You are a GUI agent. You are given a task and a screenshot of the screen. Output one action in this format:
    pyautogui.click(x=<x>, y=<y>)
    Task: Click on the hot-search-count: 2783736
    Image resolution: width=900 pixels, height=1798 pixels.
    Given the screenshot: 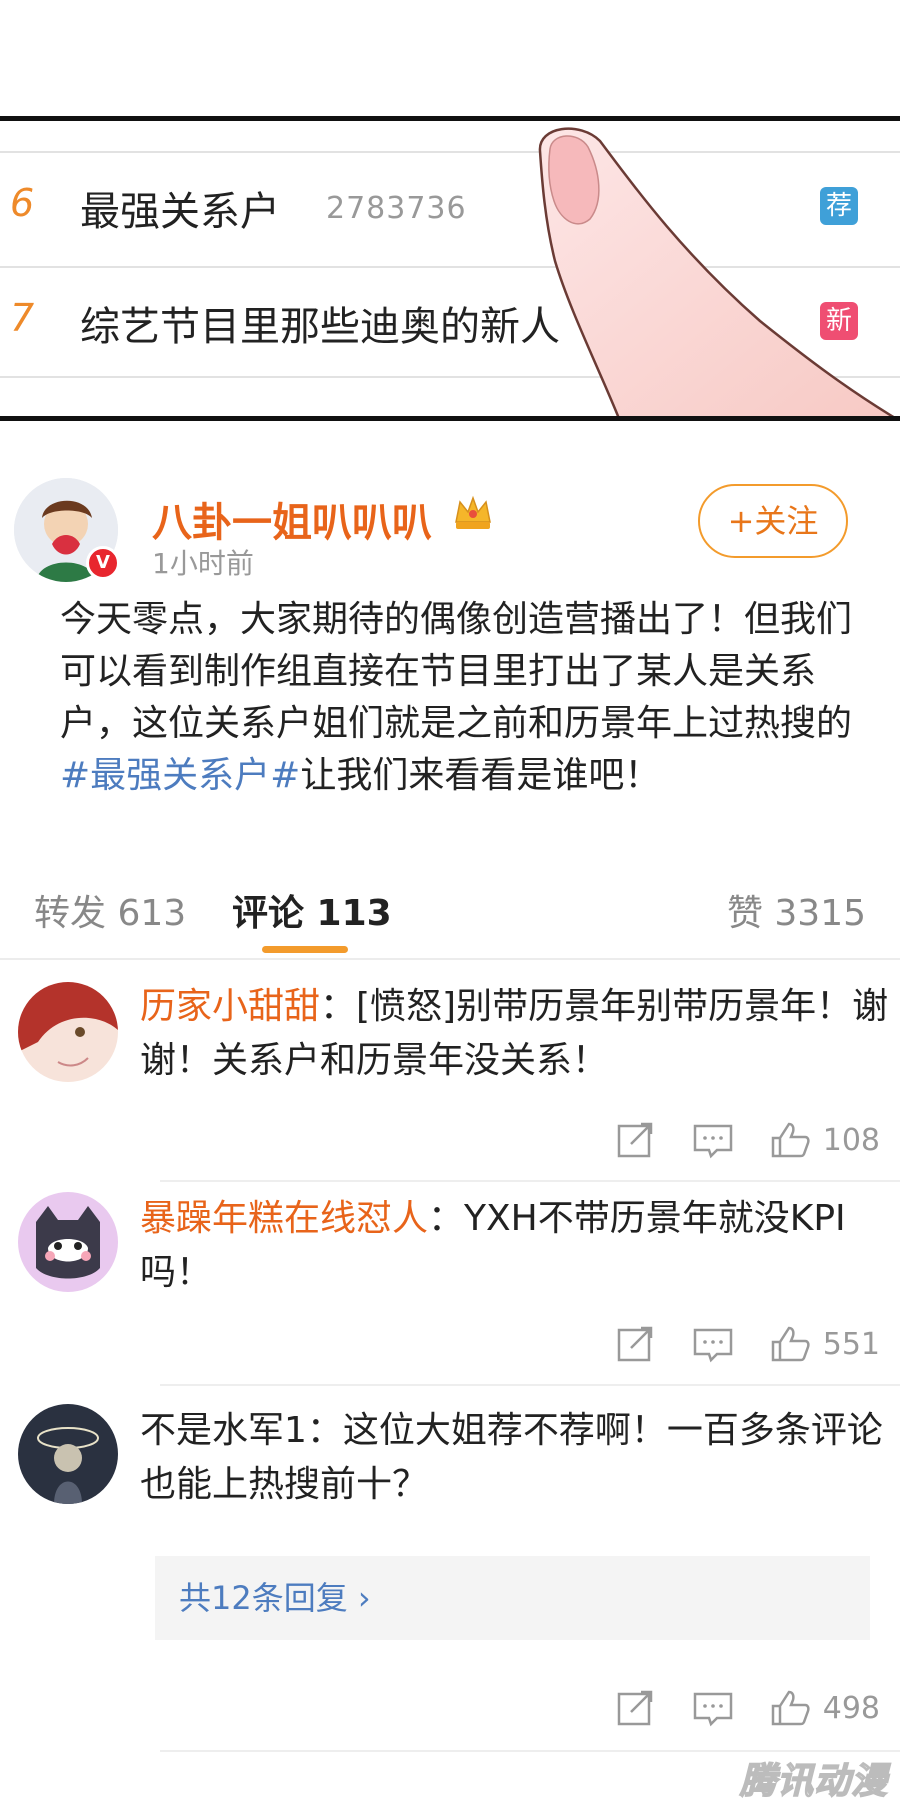 What is the action you would take?
    pyautogui.click(x=396, y=208)
    